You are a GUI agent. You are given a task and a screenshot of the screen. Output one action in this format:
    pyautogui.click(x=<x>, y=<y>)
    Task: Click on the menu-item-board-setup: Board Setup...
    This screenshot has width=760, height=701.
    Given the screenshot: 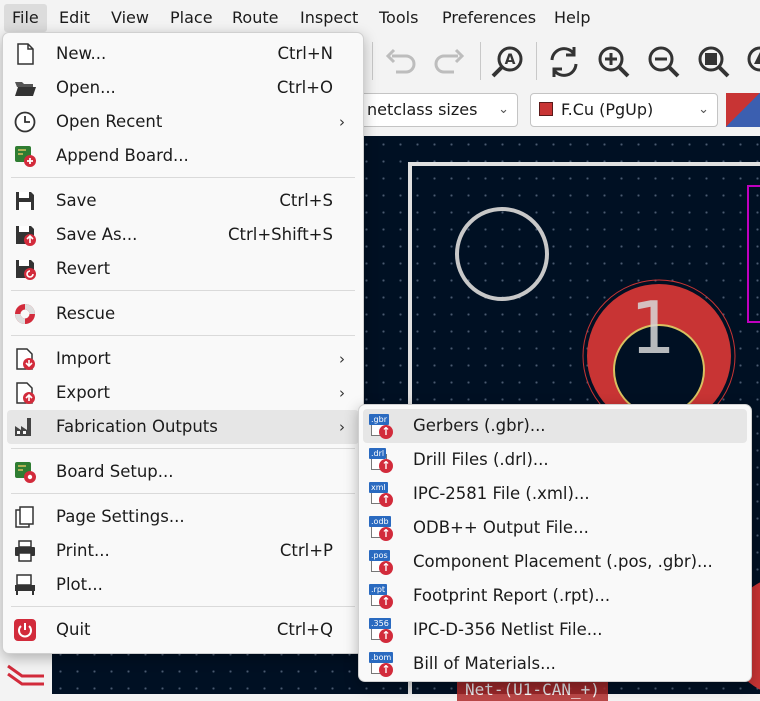 What is the action you would take?
    pyautogui.click(x=183, y=472)
    